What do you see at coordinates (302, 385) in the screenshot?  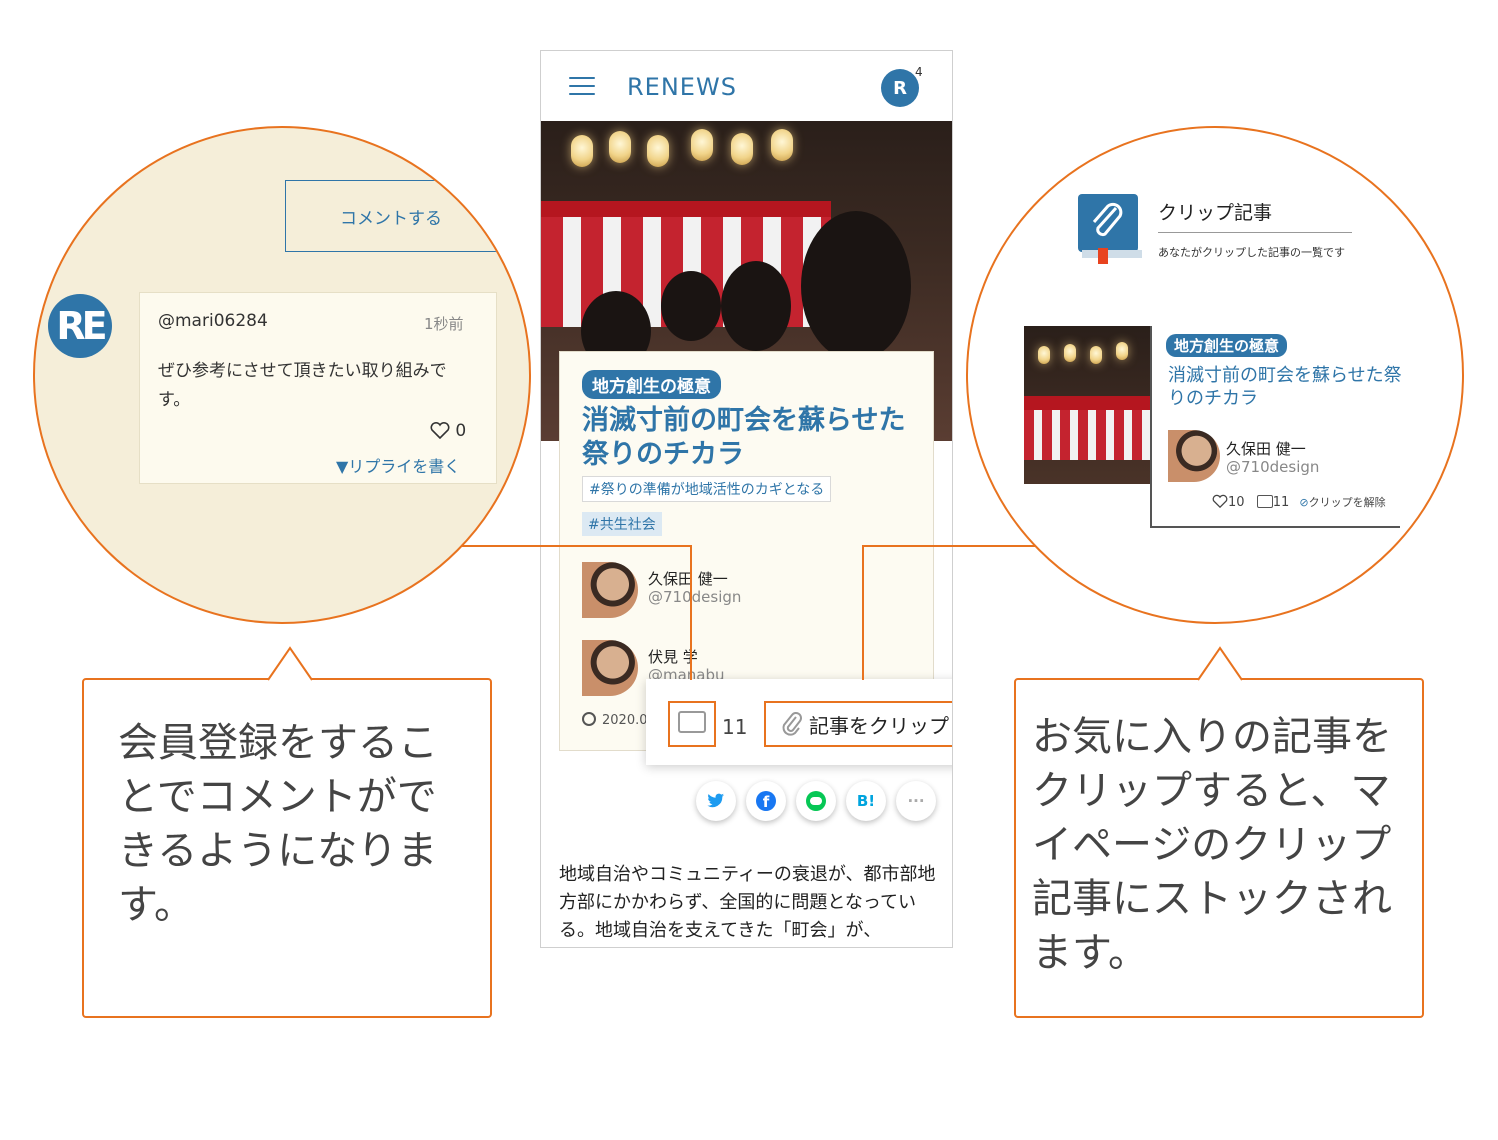 I see `comment-text: ぜひ参考にさせて頂きたい取り組みです。` at bounding box center [302, 385].